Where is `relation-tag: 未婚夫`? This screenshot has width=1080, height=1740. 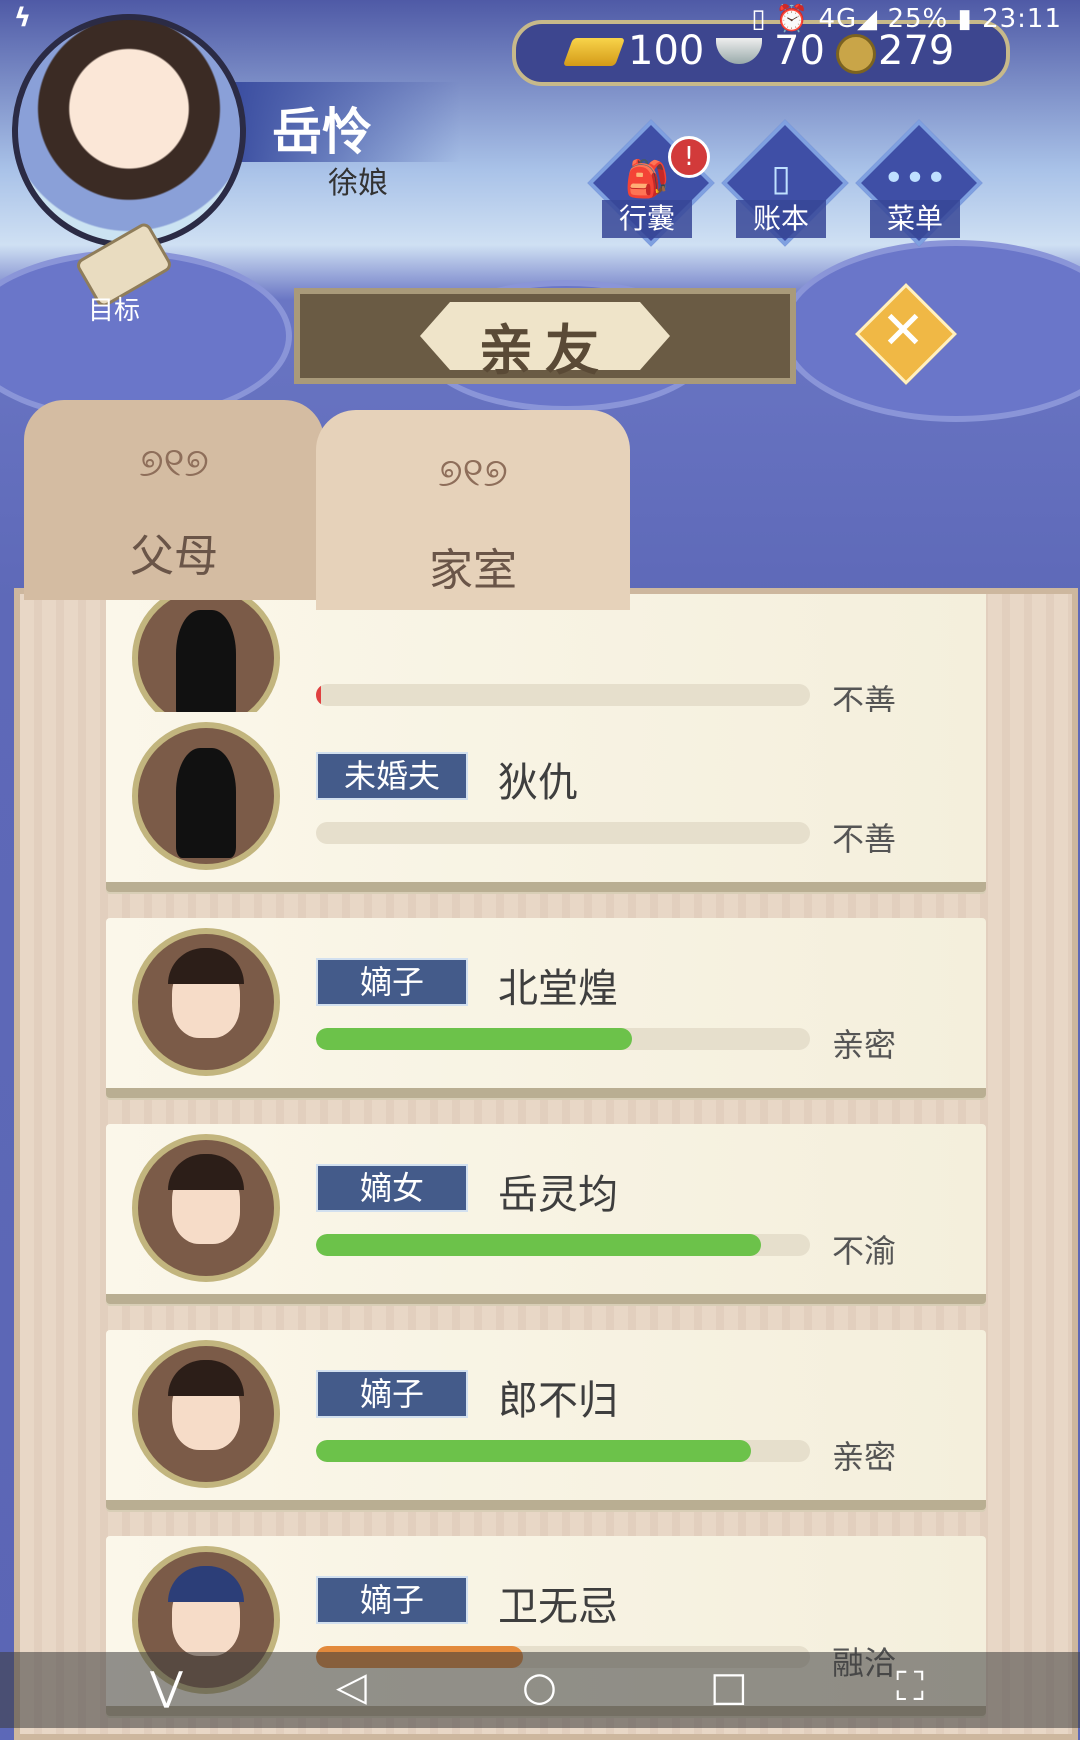
relation-tag: 未婚夫 is located at coordinates (392, 776).